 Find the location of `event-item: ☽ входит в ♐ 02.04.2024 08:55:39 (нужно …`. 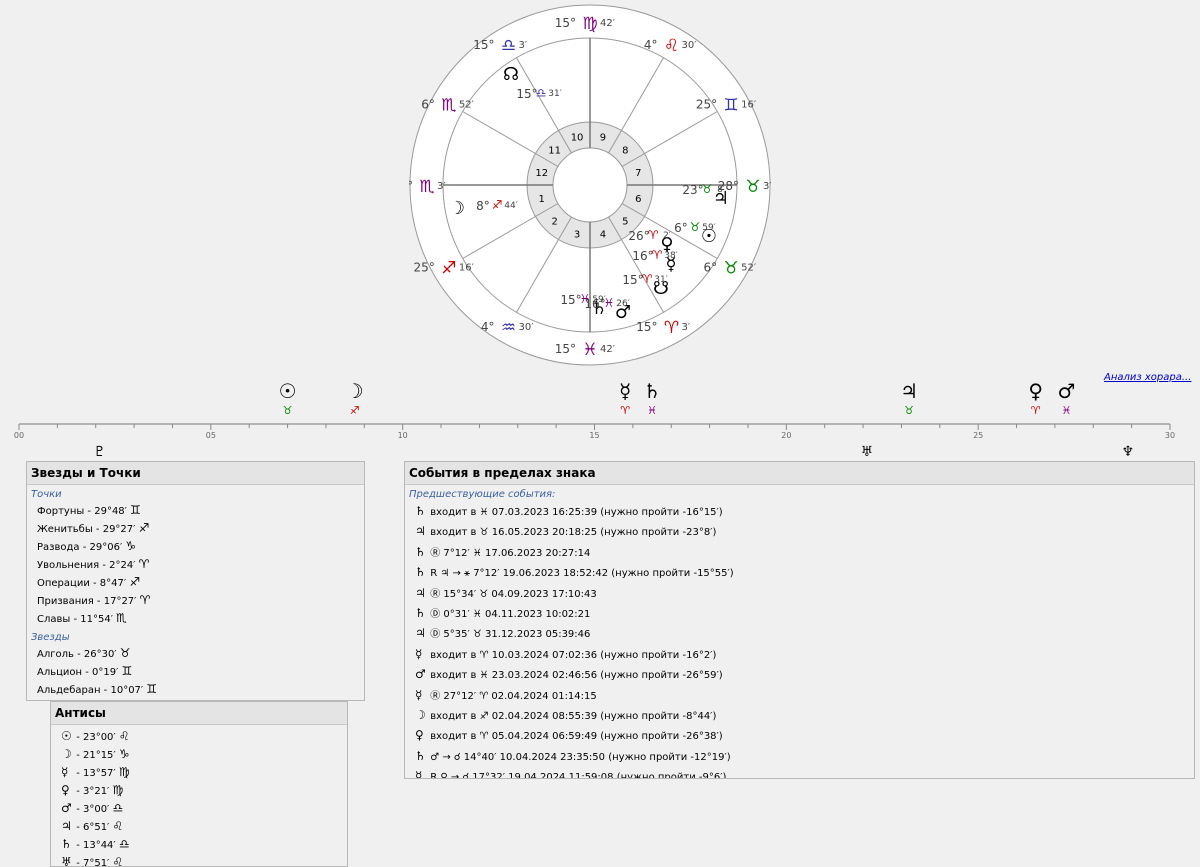

event-item: ☽ входит в ♐ 02.04.2024 08:55:39 (нужно … is located at coordinates (799, 716).